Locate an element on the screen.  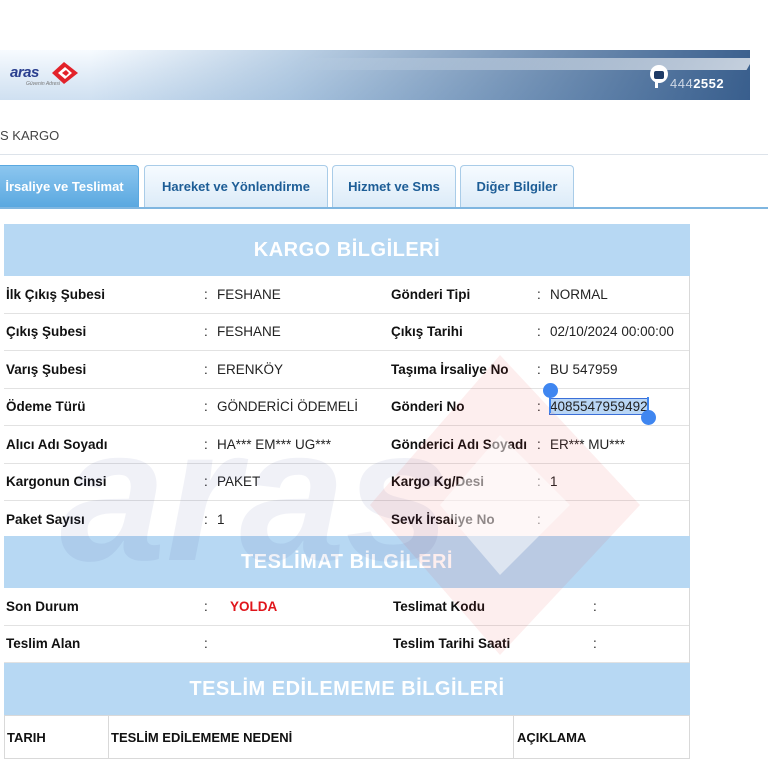
gonderici-adi-soyadi-value: ER*** MU*** is located at coordinates (588, 444).